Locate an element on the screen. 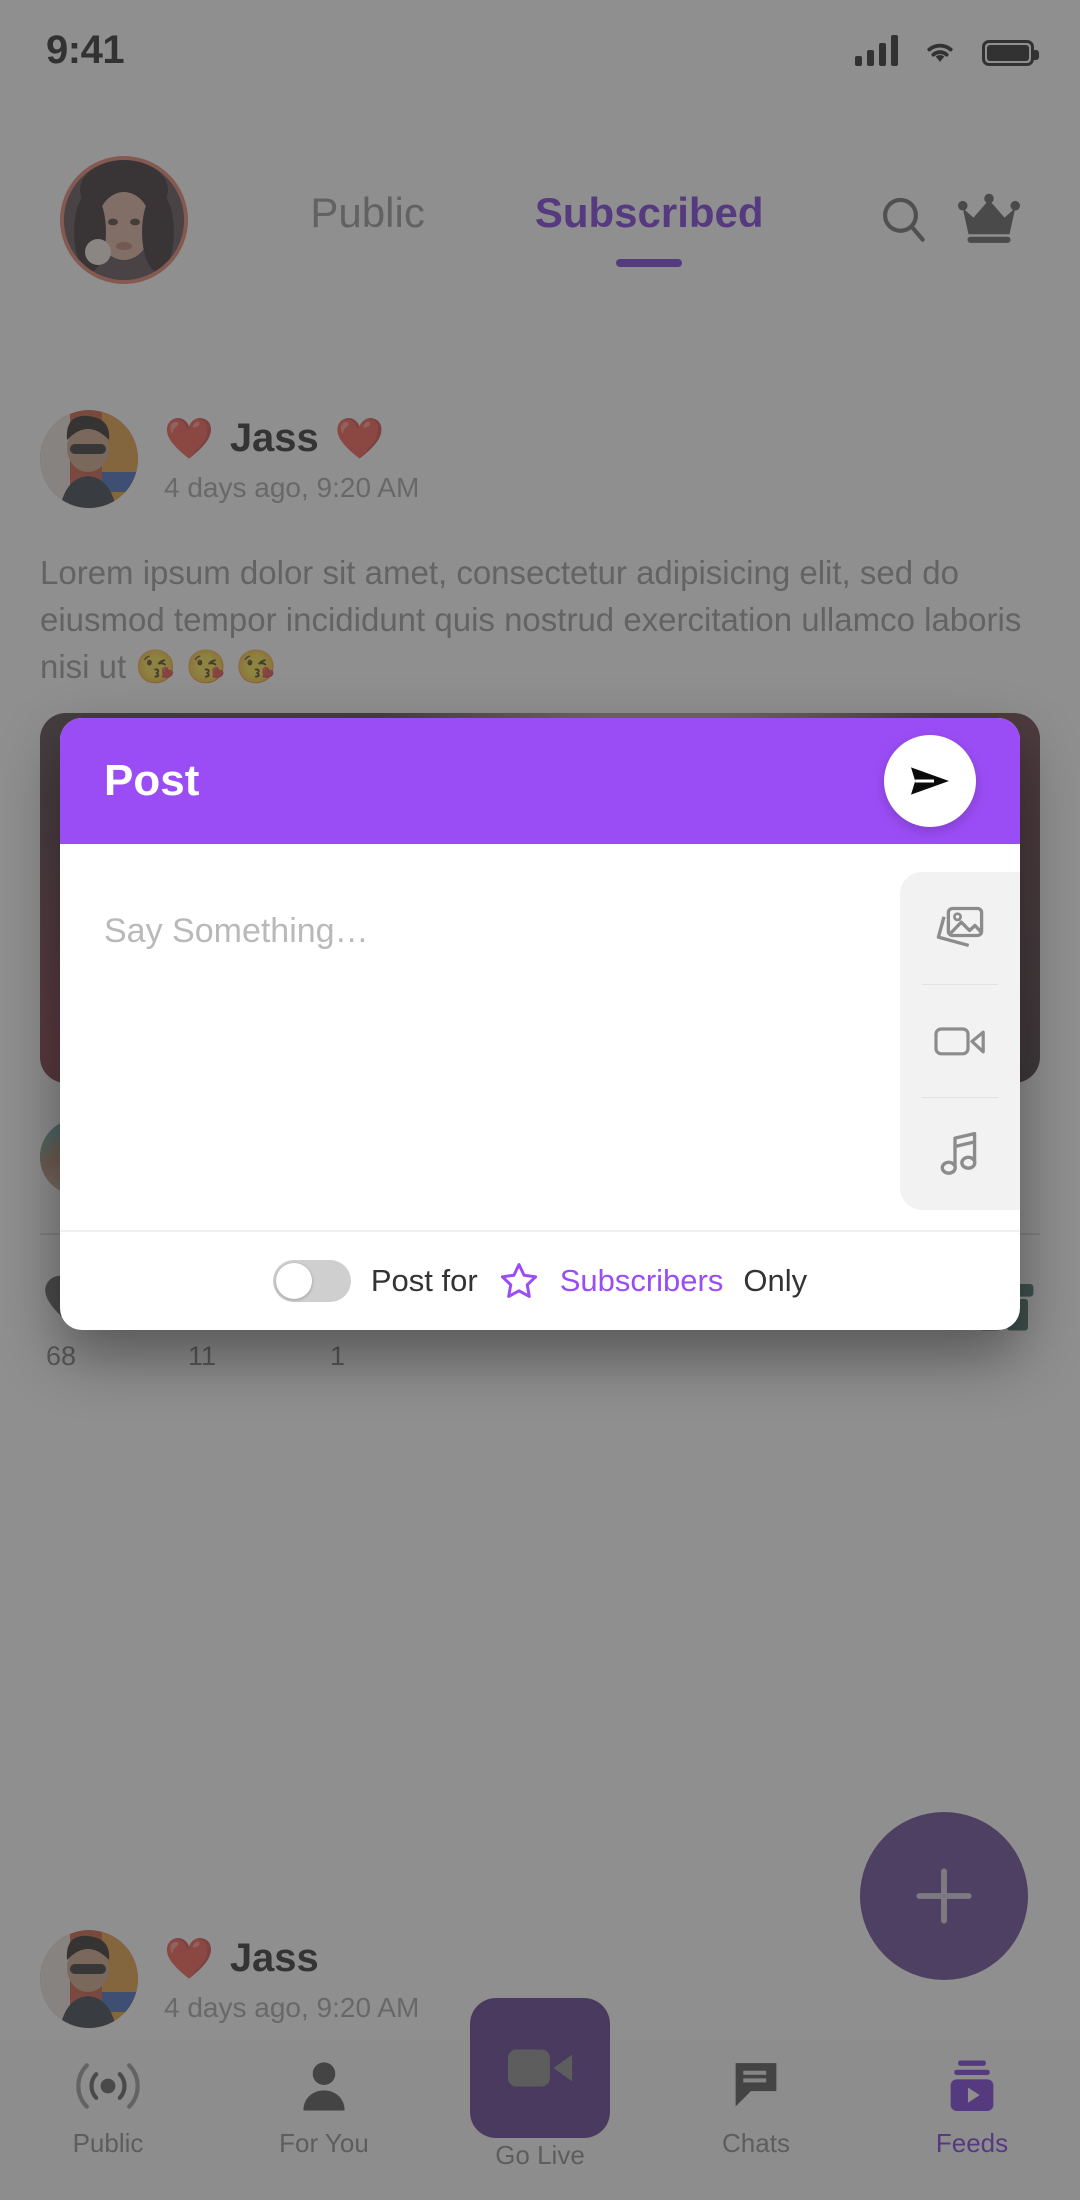 This screenshot has height=2200, width=1080. attach-video-button is located at coordinates (960, 1041).